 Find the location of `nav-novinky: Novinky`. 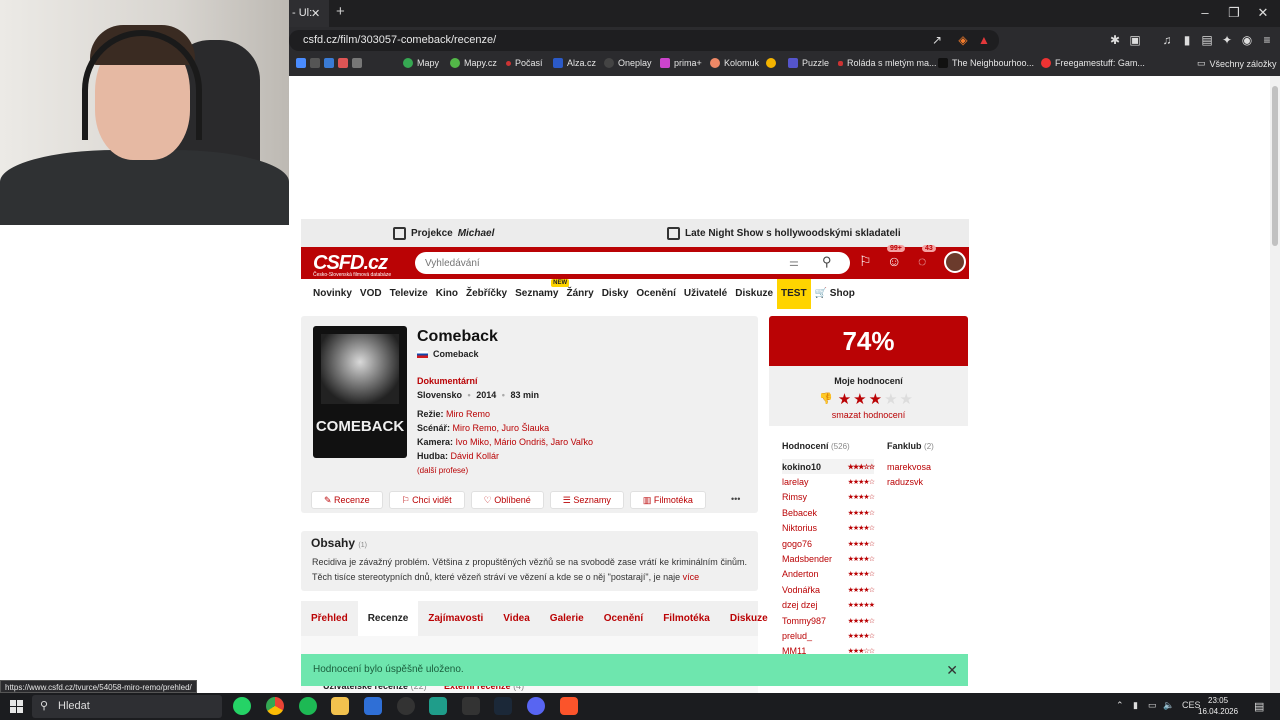

nav-novinky: Novinky is located at coordinates (332, 294).